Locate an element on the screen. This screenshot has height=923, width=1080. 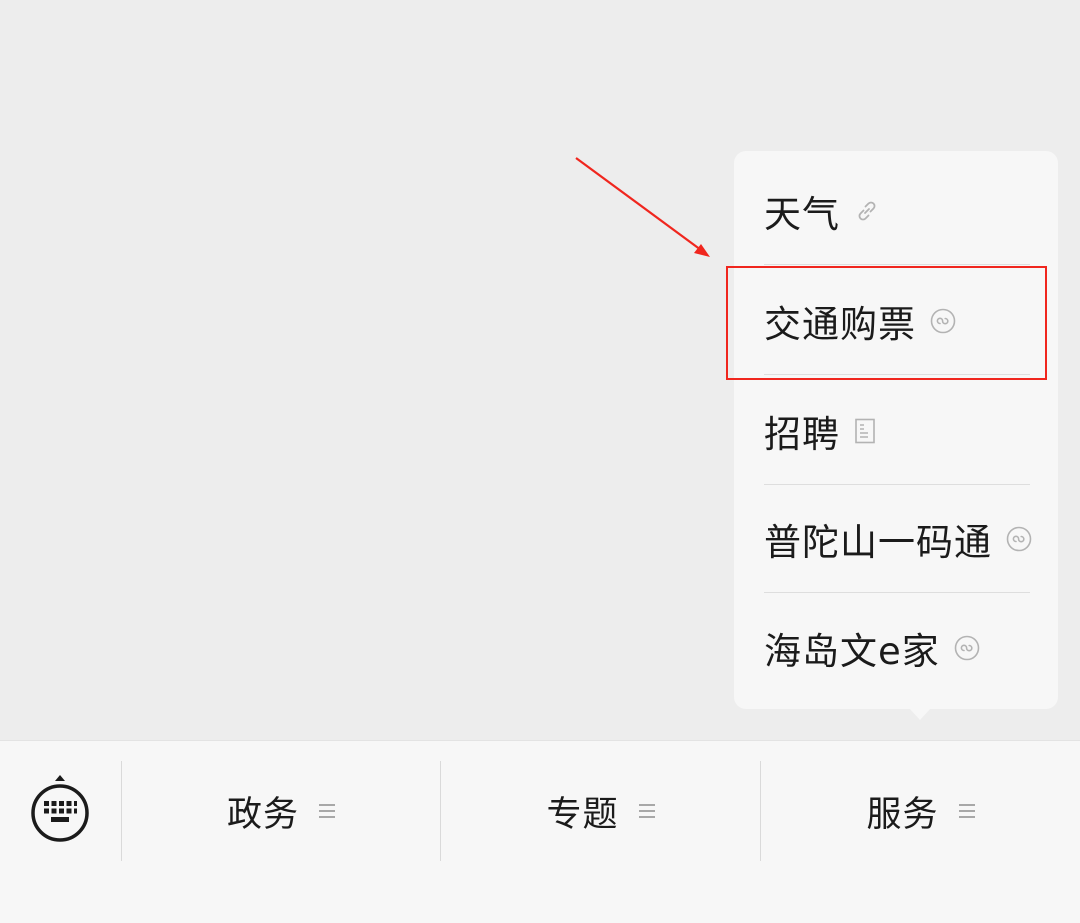
popup-caret is located at coordinates (920, 713).